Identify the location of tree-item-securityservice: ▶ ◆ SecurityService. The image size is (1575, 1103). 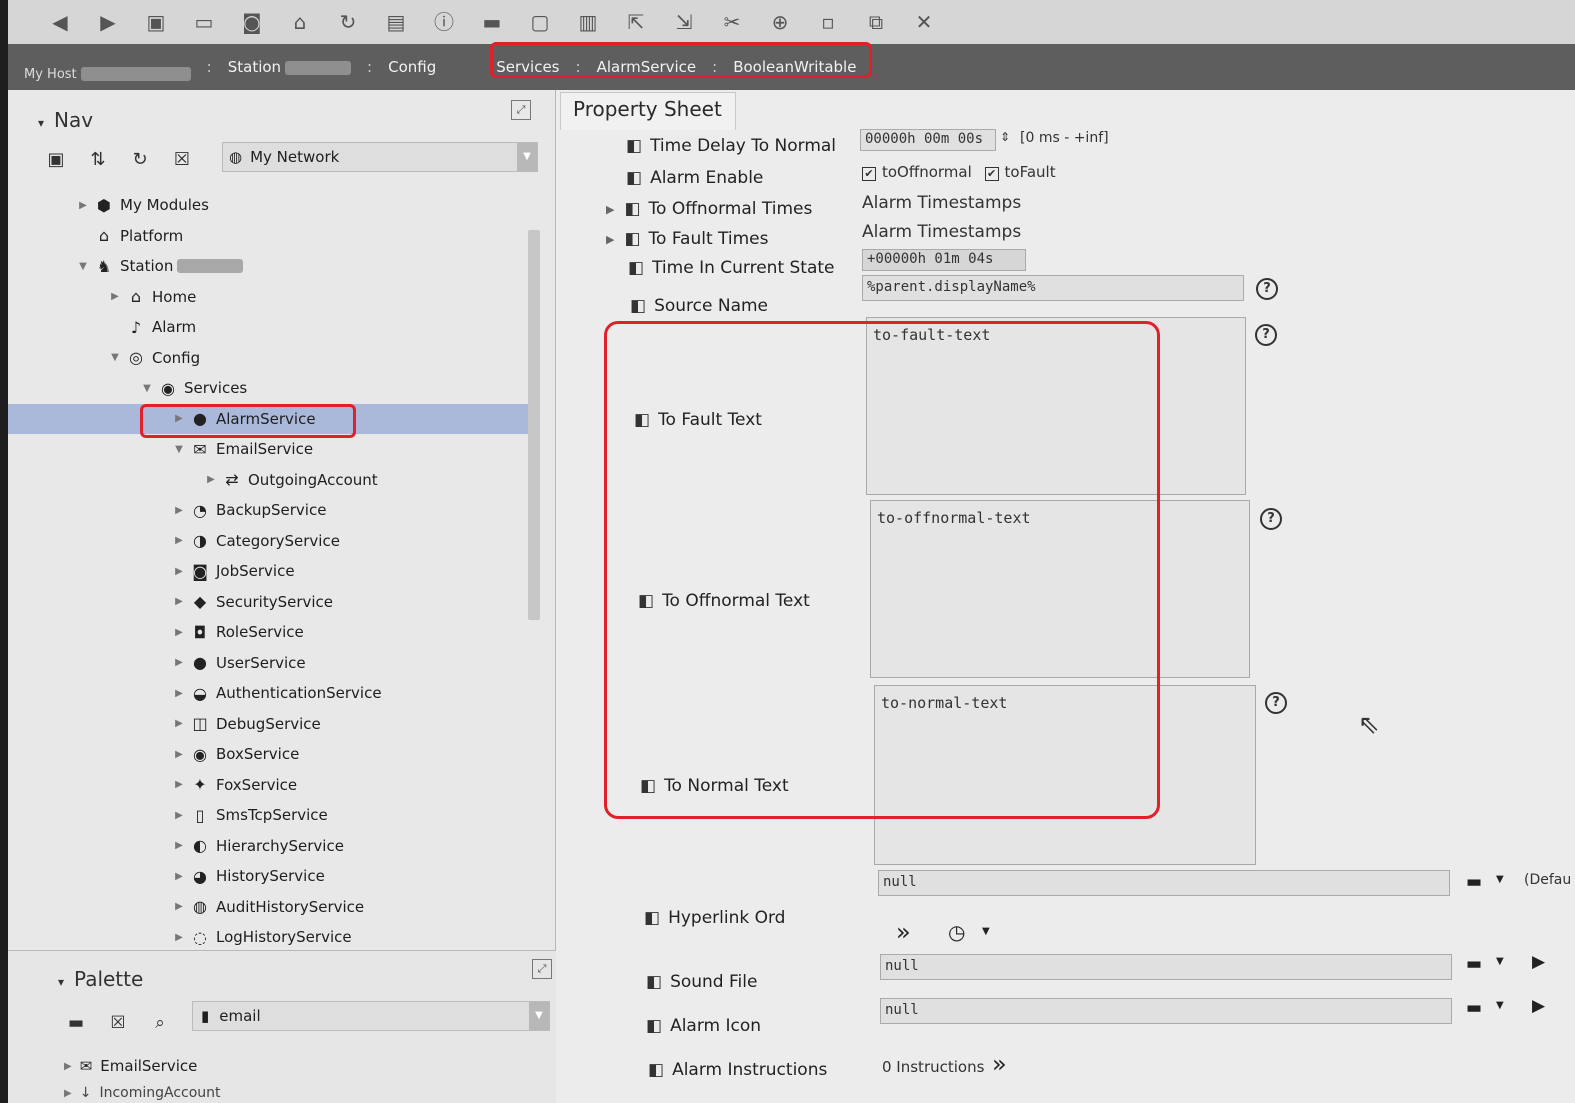
(268, 602).